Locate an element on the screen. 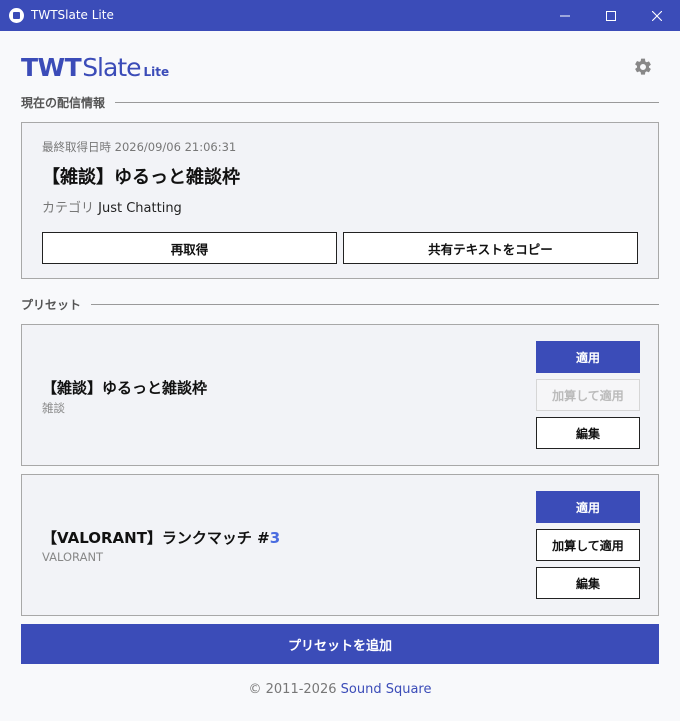 This screenshot has height=721, width=680. current-section-header: 現在の配信情報 is located at coordinates (340, 102).